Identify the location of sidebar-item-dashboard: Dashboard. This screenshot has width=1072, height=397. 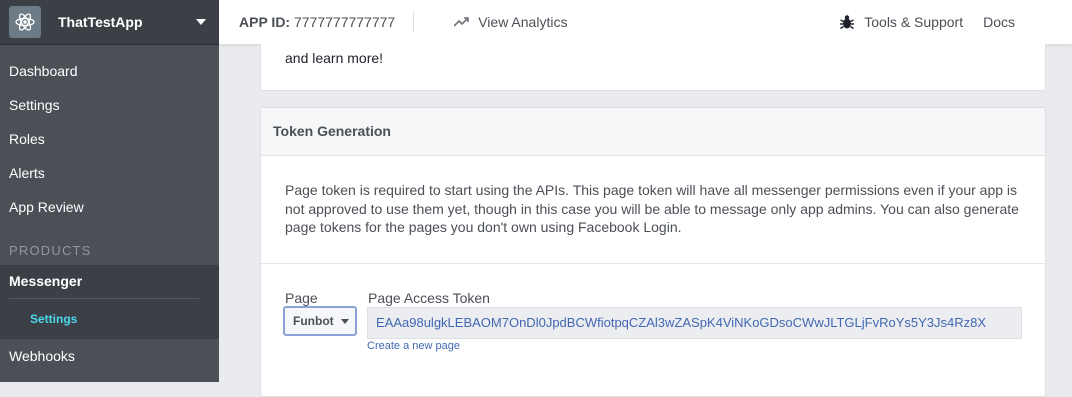
(109, 71).